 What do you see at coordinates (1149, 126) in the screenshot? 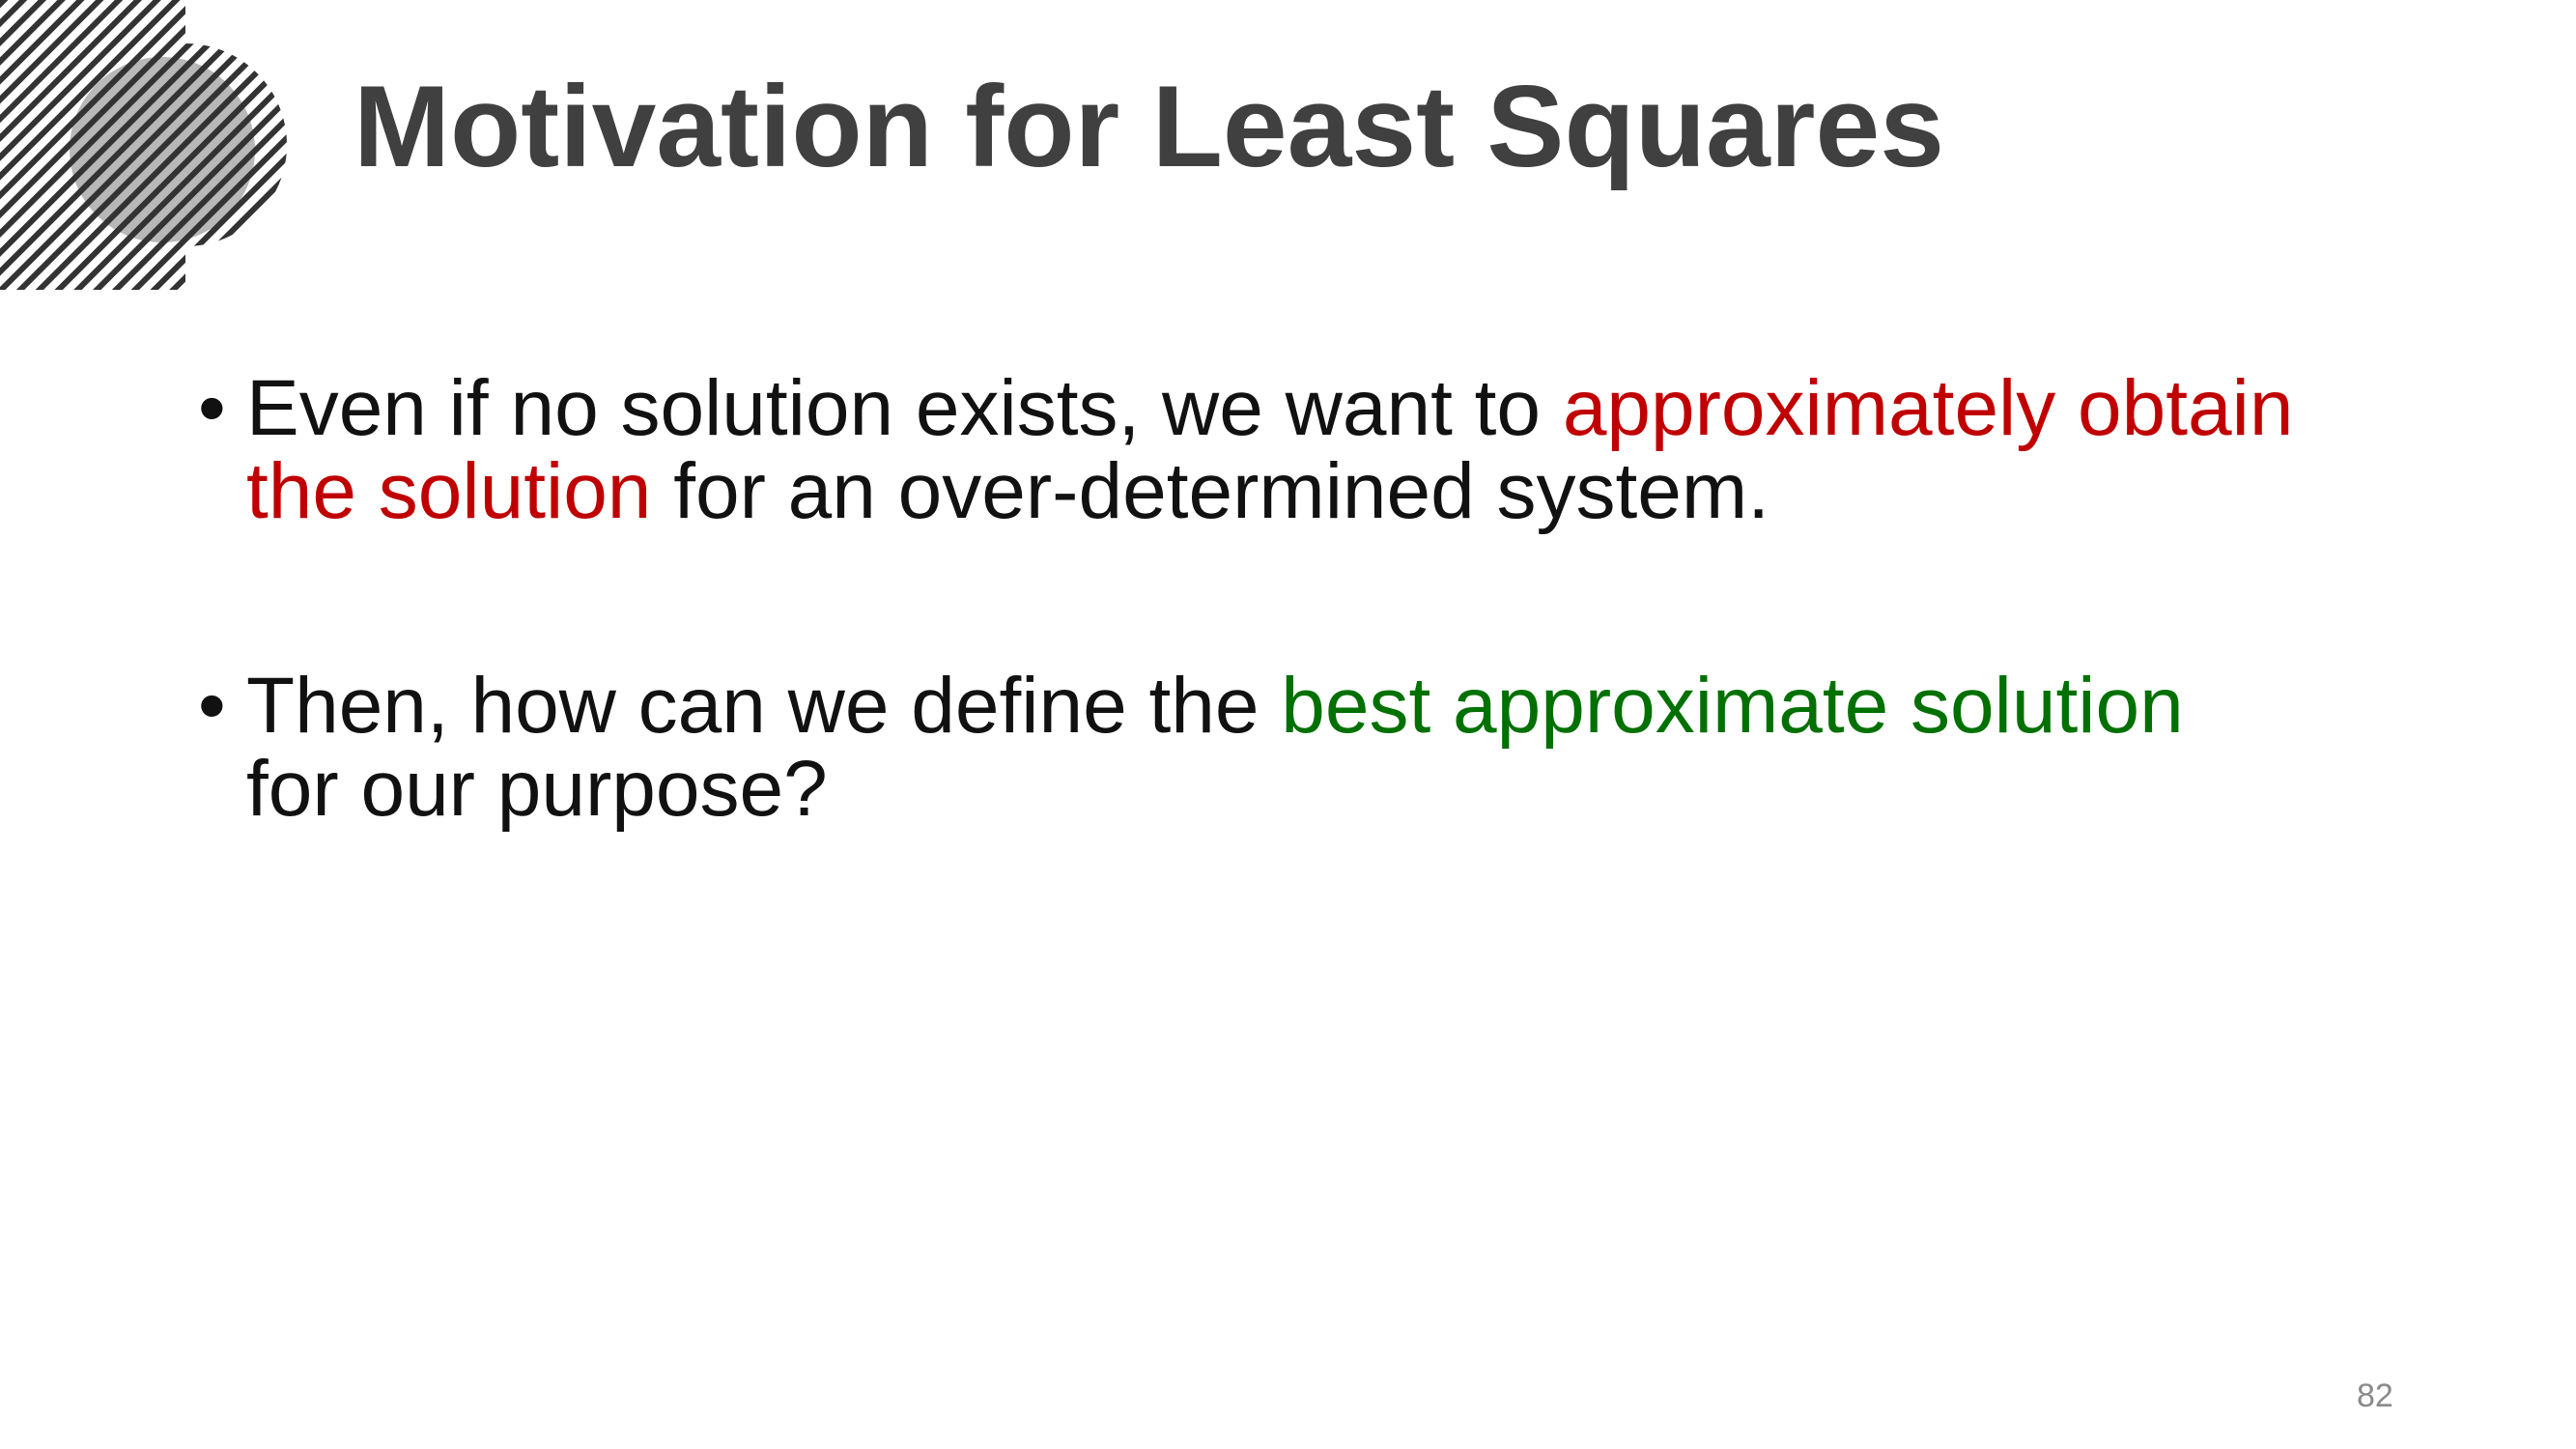
I see `slide-title: Motivation for Least Squares` at bounding box center [1149, 126].